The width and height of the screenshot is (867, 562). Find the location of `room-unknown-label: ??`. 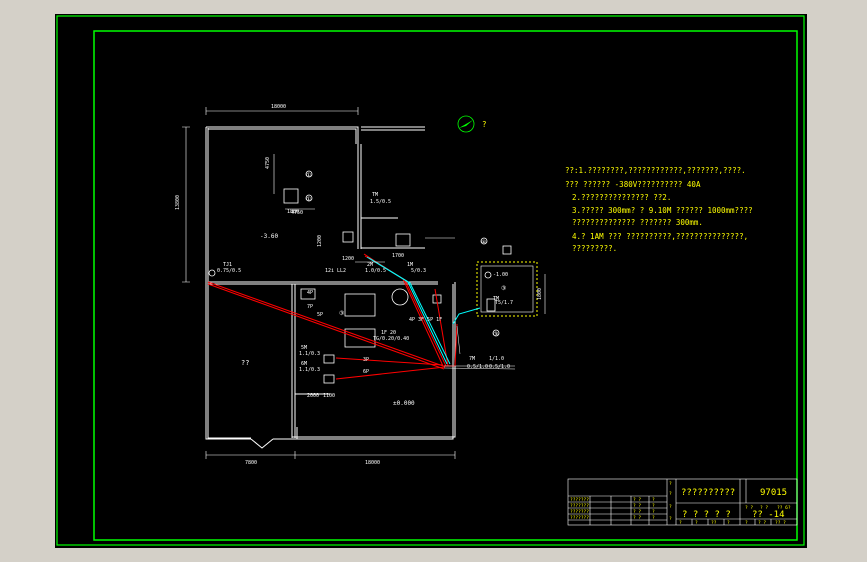

room-unknown-label: ?? is located at coordinates (245, 363).